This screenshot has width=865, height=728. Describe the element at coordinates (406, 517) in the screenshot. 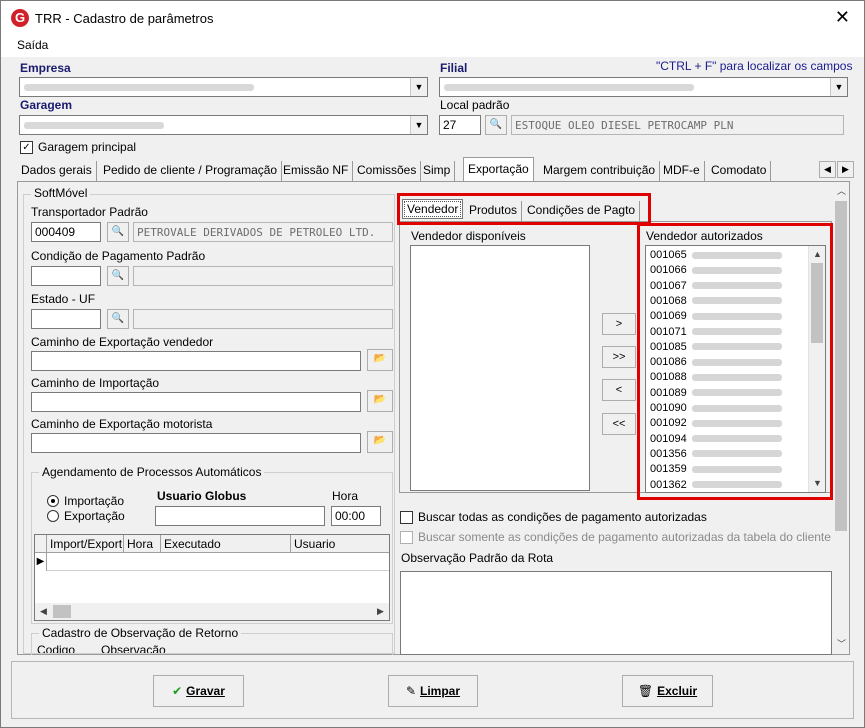

I see `buscar-todas-checkbox` at that location.